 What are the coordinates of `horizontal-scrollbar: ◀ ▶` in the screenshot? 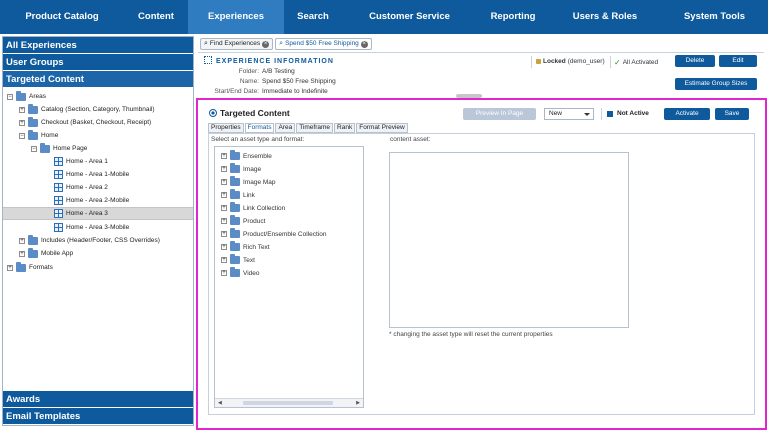 It's located at (289, 402).